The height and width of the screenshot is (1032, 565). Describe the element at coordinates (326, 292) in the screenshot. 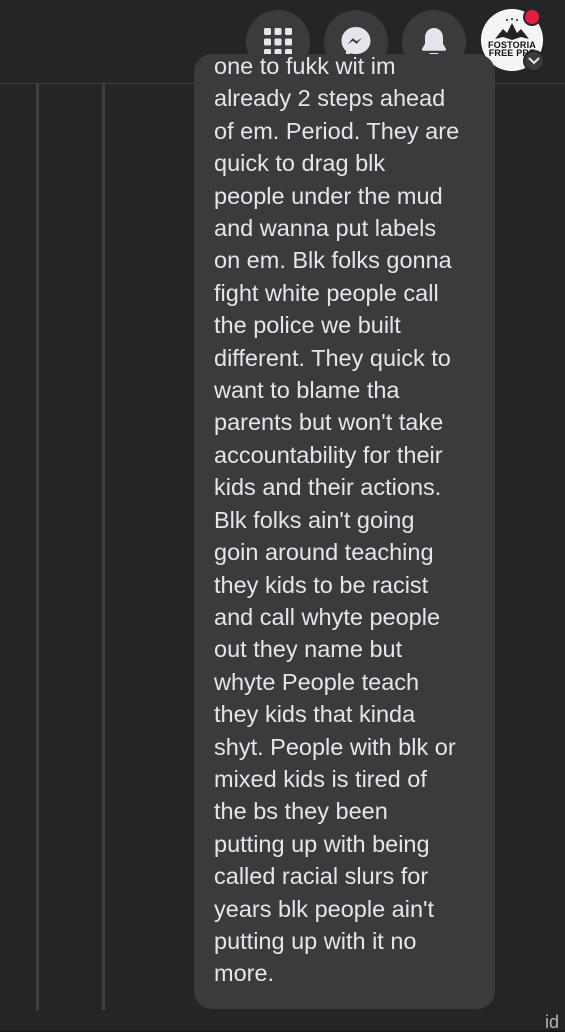

I see `comment-line: fight white people call` at that location.